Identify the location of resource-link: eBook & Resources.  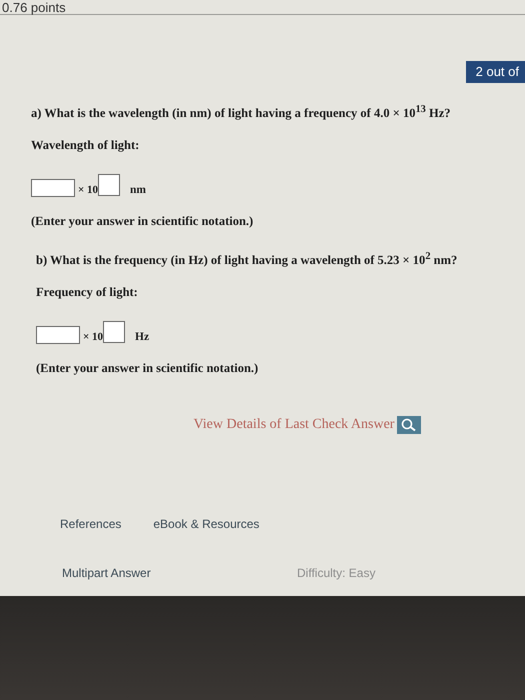
(206, 524).